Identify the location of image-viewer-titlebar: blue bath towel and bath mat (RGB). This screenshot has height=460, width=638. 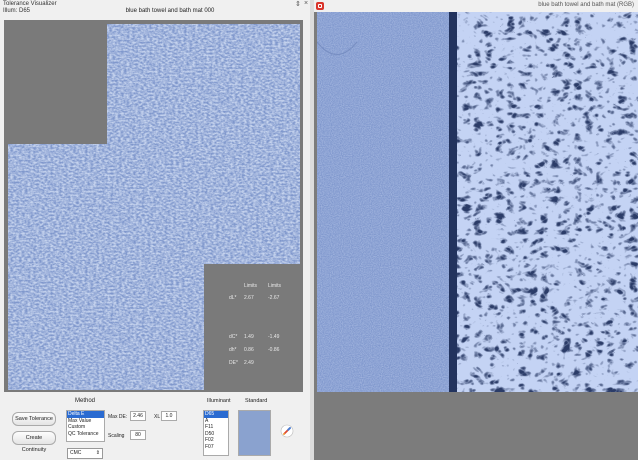
(476, 6).